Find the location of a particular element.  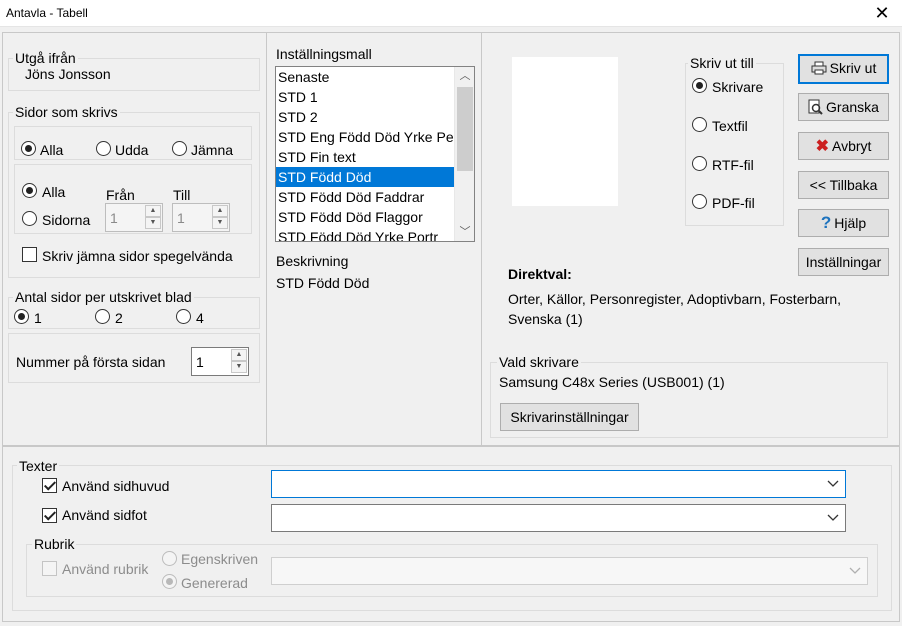

antal-2-radio is located at coordinates (102, 316).